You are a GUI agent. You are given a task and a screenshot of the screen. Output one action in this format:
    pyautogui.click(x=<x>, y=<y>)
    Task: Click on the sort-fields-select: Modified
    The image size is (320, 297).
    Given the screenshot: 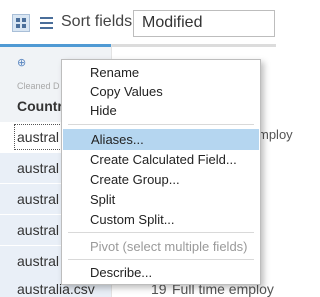 What is the action you would take?
    pyautogui.click(x=204, y=23)
    